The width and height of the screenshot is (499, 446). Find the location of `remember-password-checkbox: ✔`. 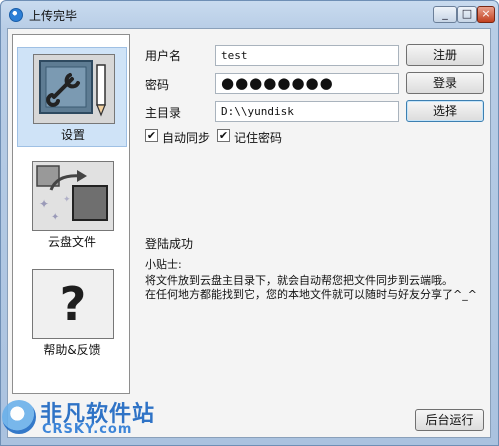

remember-password-checkbox: ✔ is located at coordinates (223, 135).